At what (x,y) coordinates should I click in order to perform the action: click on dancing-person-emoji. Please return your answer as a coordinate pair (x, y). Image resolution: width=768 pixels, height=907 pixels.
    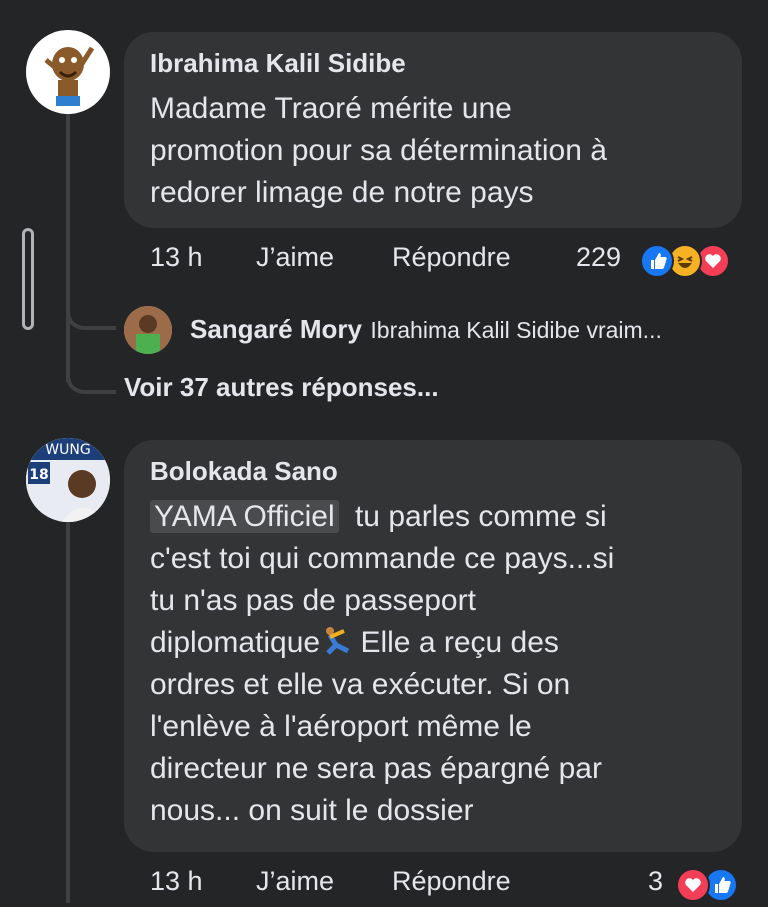
    Looking at the image, I should click on (336, 641).